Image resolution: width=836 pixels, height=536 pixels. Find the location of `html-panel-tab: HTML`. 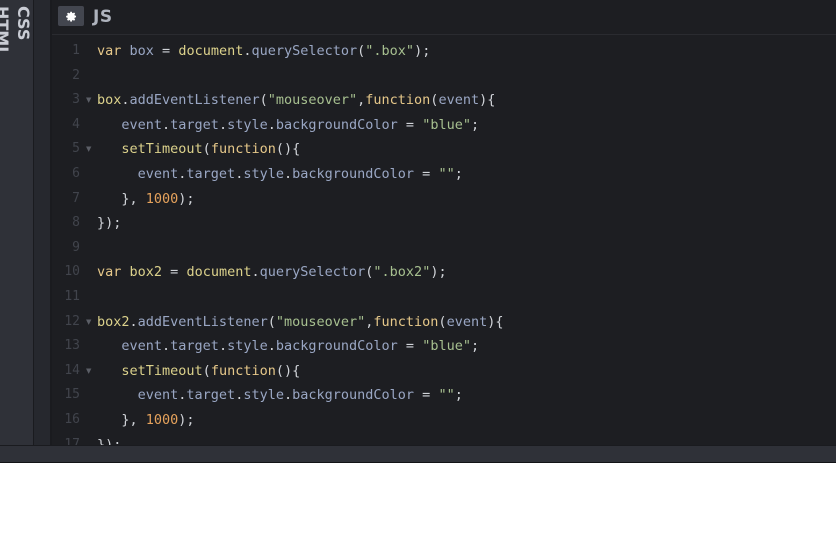

html-panel-tab: HTML is located at coordinates (8, 222).